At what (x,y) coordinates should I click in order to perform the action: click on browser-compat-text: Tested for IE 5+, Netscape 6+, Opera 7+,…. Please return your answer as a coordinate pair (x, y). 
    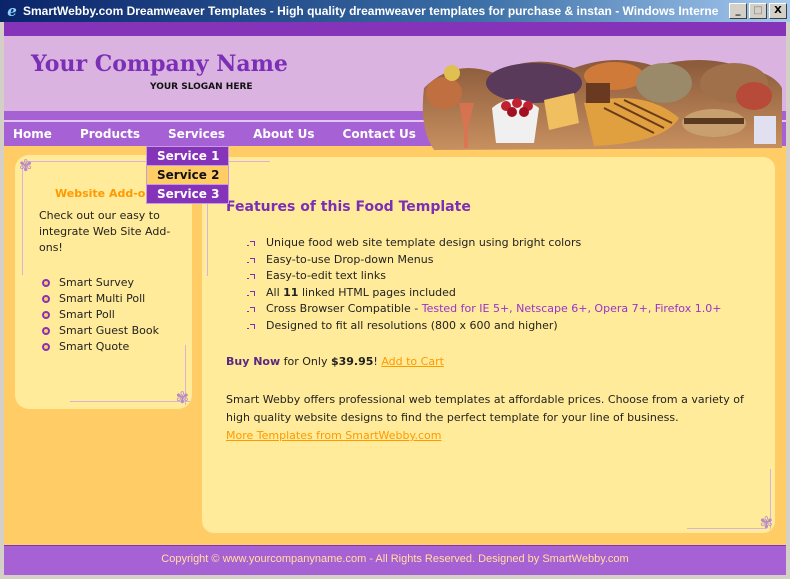
    Looking at the image, I should click on (571, 309).